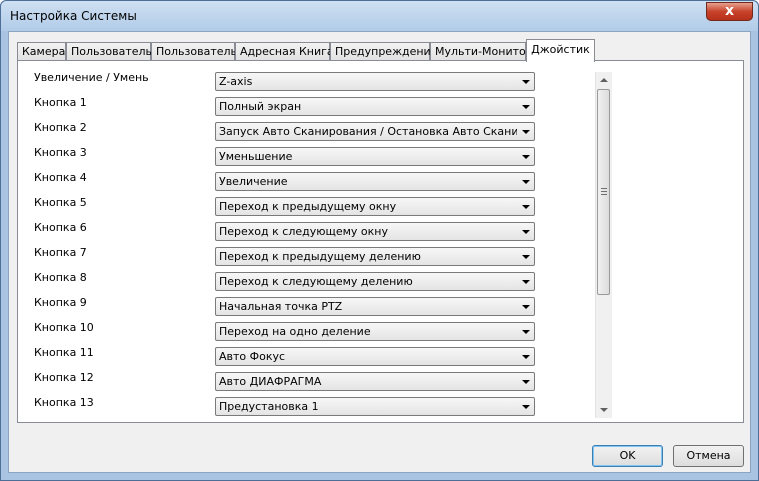 The width and height of the screenshot is (759, 481). What do you see at coordinates (281, 306) in the screenshot?
I see `combo-value: Начальная точка PTZ` at bounding box center [281, 306].